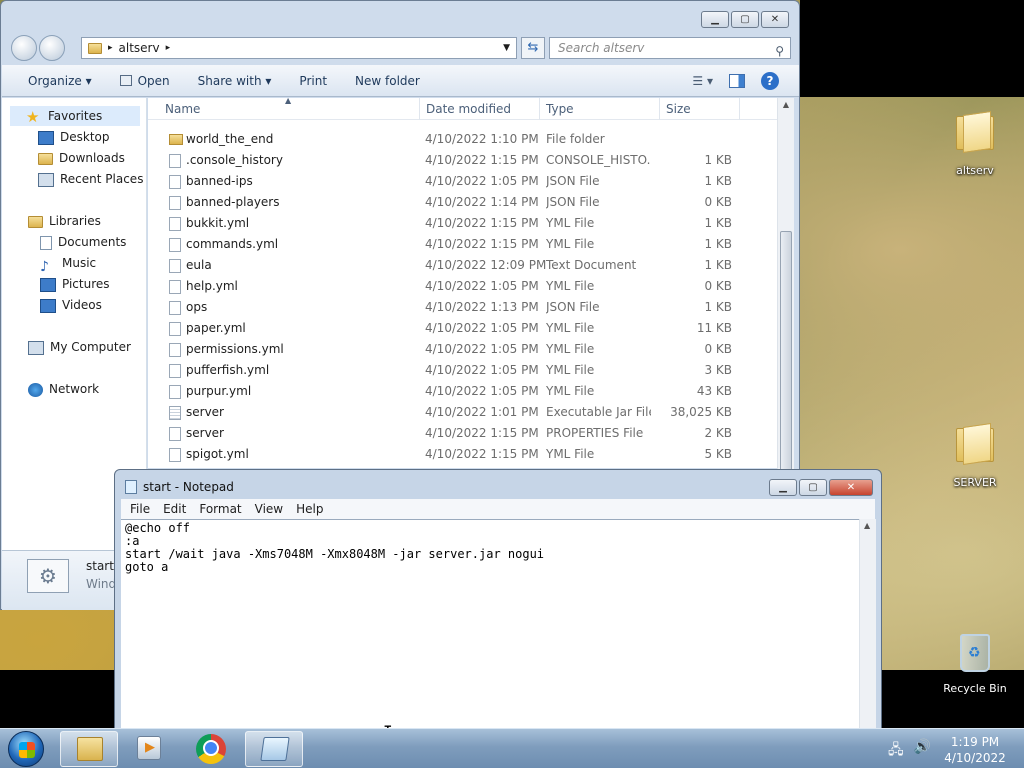  What do you see at coordinates (83, 242) in the screenshot?
I see `nav-documents: Documents` at bounding box center [83, 242].